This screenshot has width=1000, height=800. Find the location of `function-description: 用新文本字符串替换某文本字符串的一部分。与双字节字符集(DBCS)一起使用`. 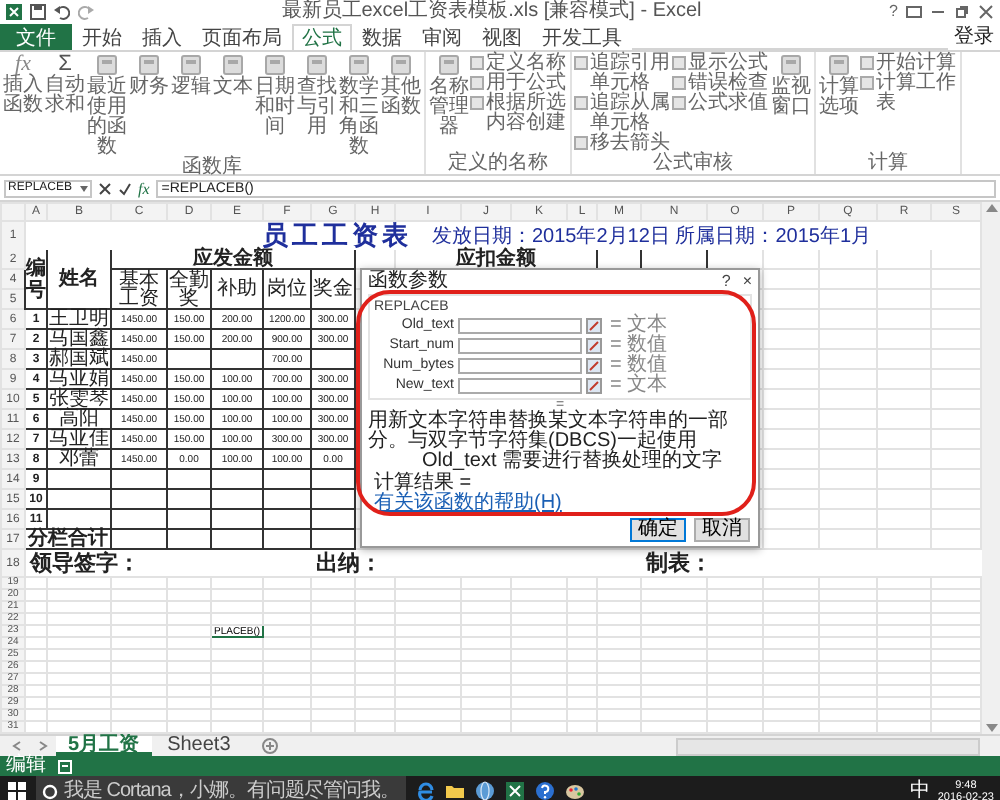

function-description: 用新文本字符串替换某文本字符串的一部分。与双字节字符集(DBCS)一起使用 is located at coordinates (548, 432).